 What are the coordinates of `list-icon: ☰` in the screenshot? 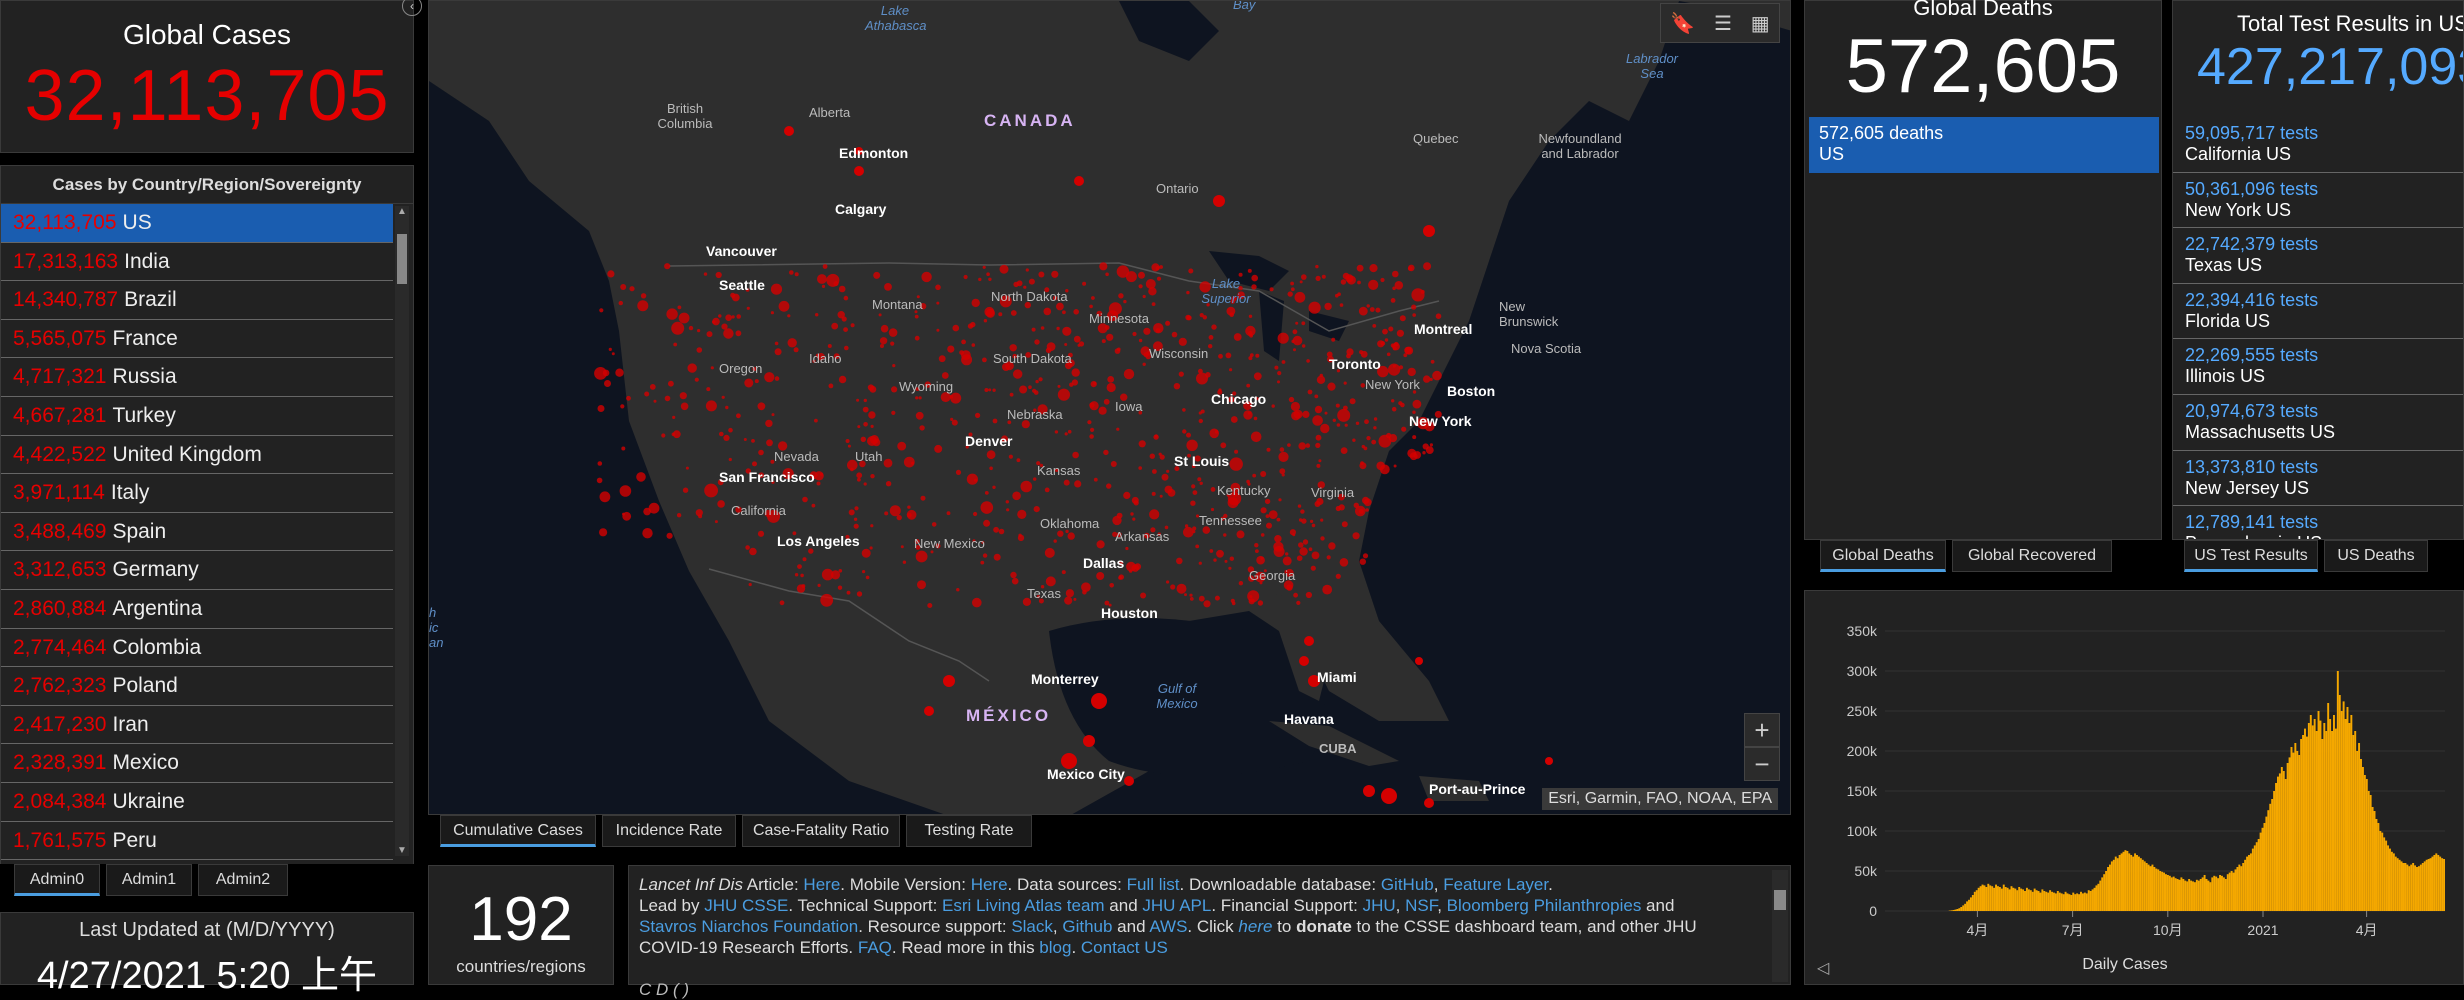 It's located at (1723, 23).